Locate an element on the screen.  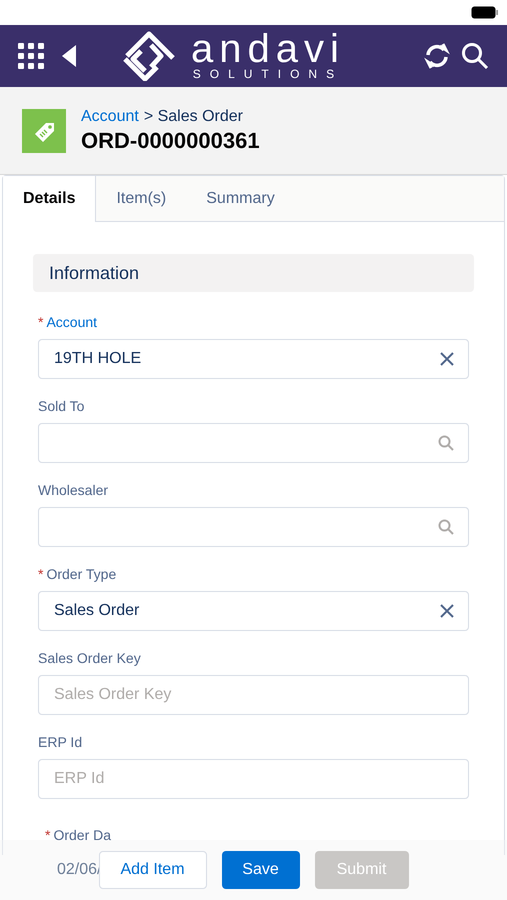
section-title: Information is located at coordinates (94, 273).